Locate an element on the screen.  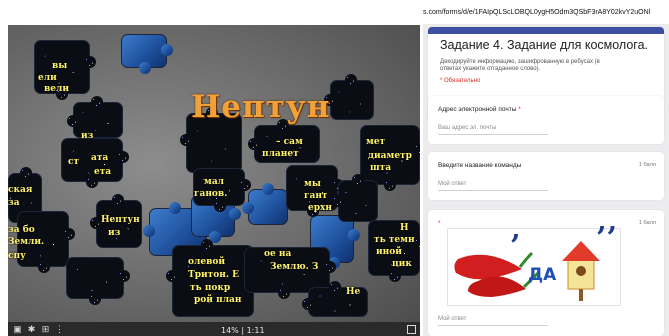
piece-text: ата is located at coordinates (100, 158).